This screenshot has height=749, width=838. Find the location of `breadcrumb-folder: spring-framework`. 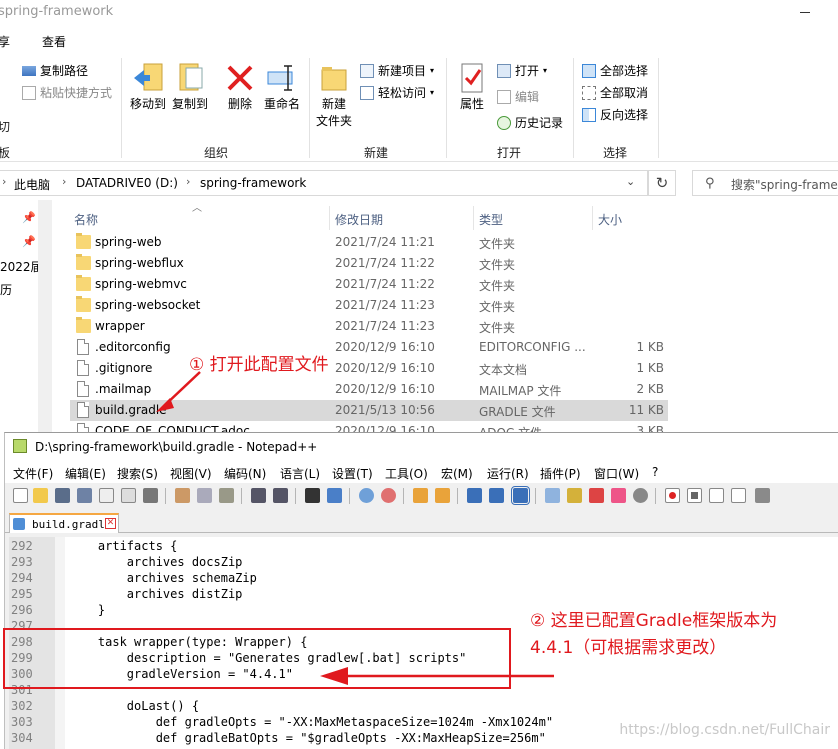

breadcrumb-folder: spring-framework is located at coordinates (253, 183).